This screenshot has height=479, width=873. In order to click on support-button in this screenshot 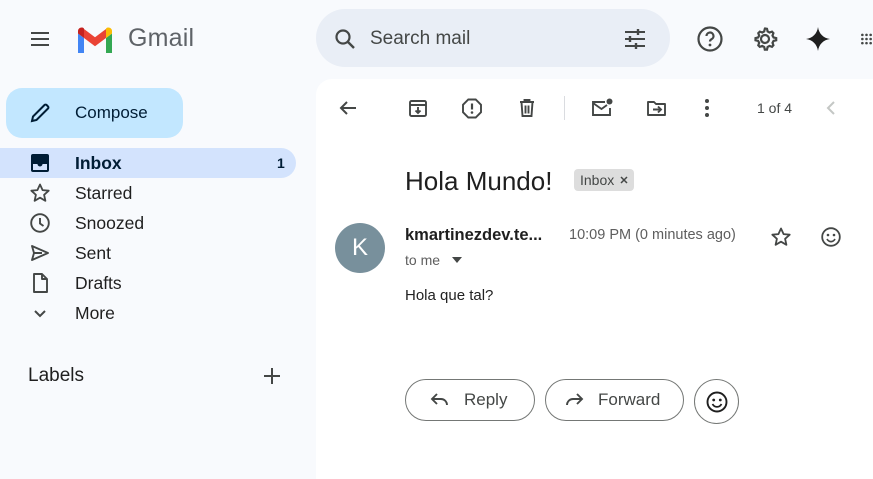, I will do `click(710, 39)`.